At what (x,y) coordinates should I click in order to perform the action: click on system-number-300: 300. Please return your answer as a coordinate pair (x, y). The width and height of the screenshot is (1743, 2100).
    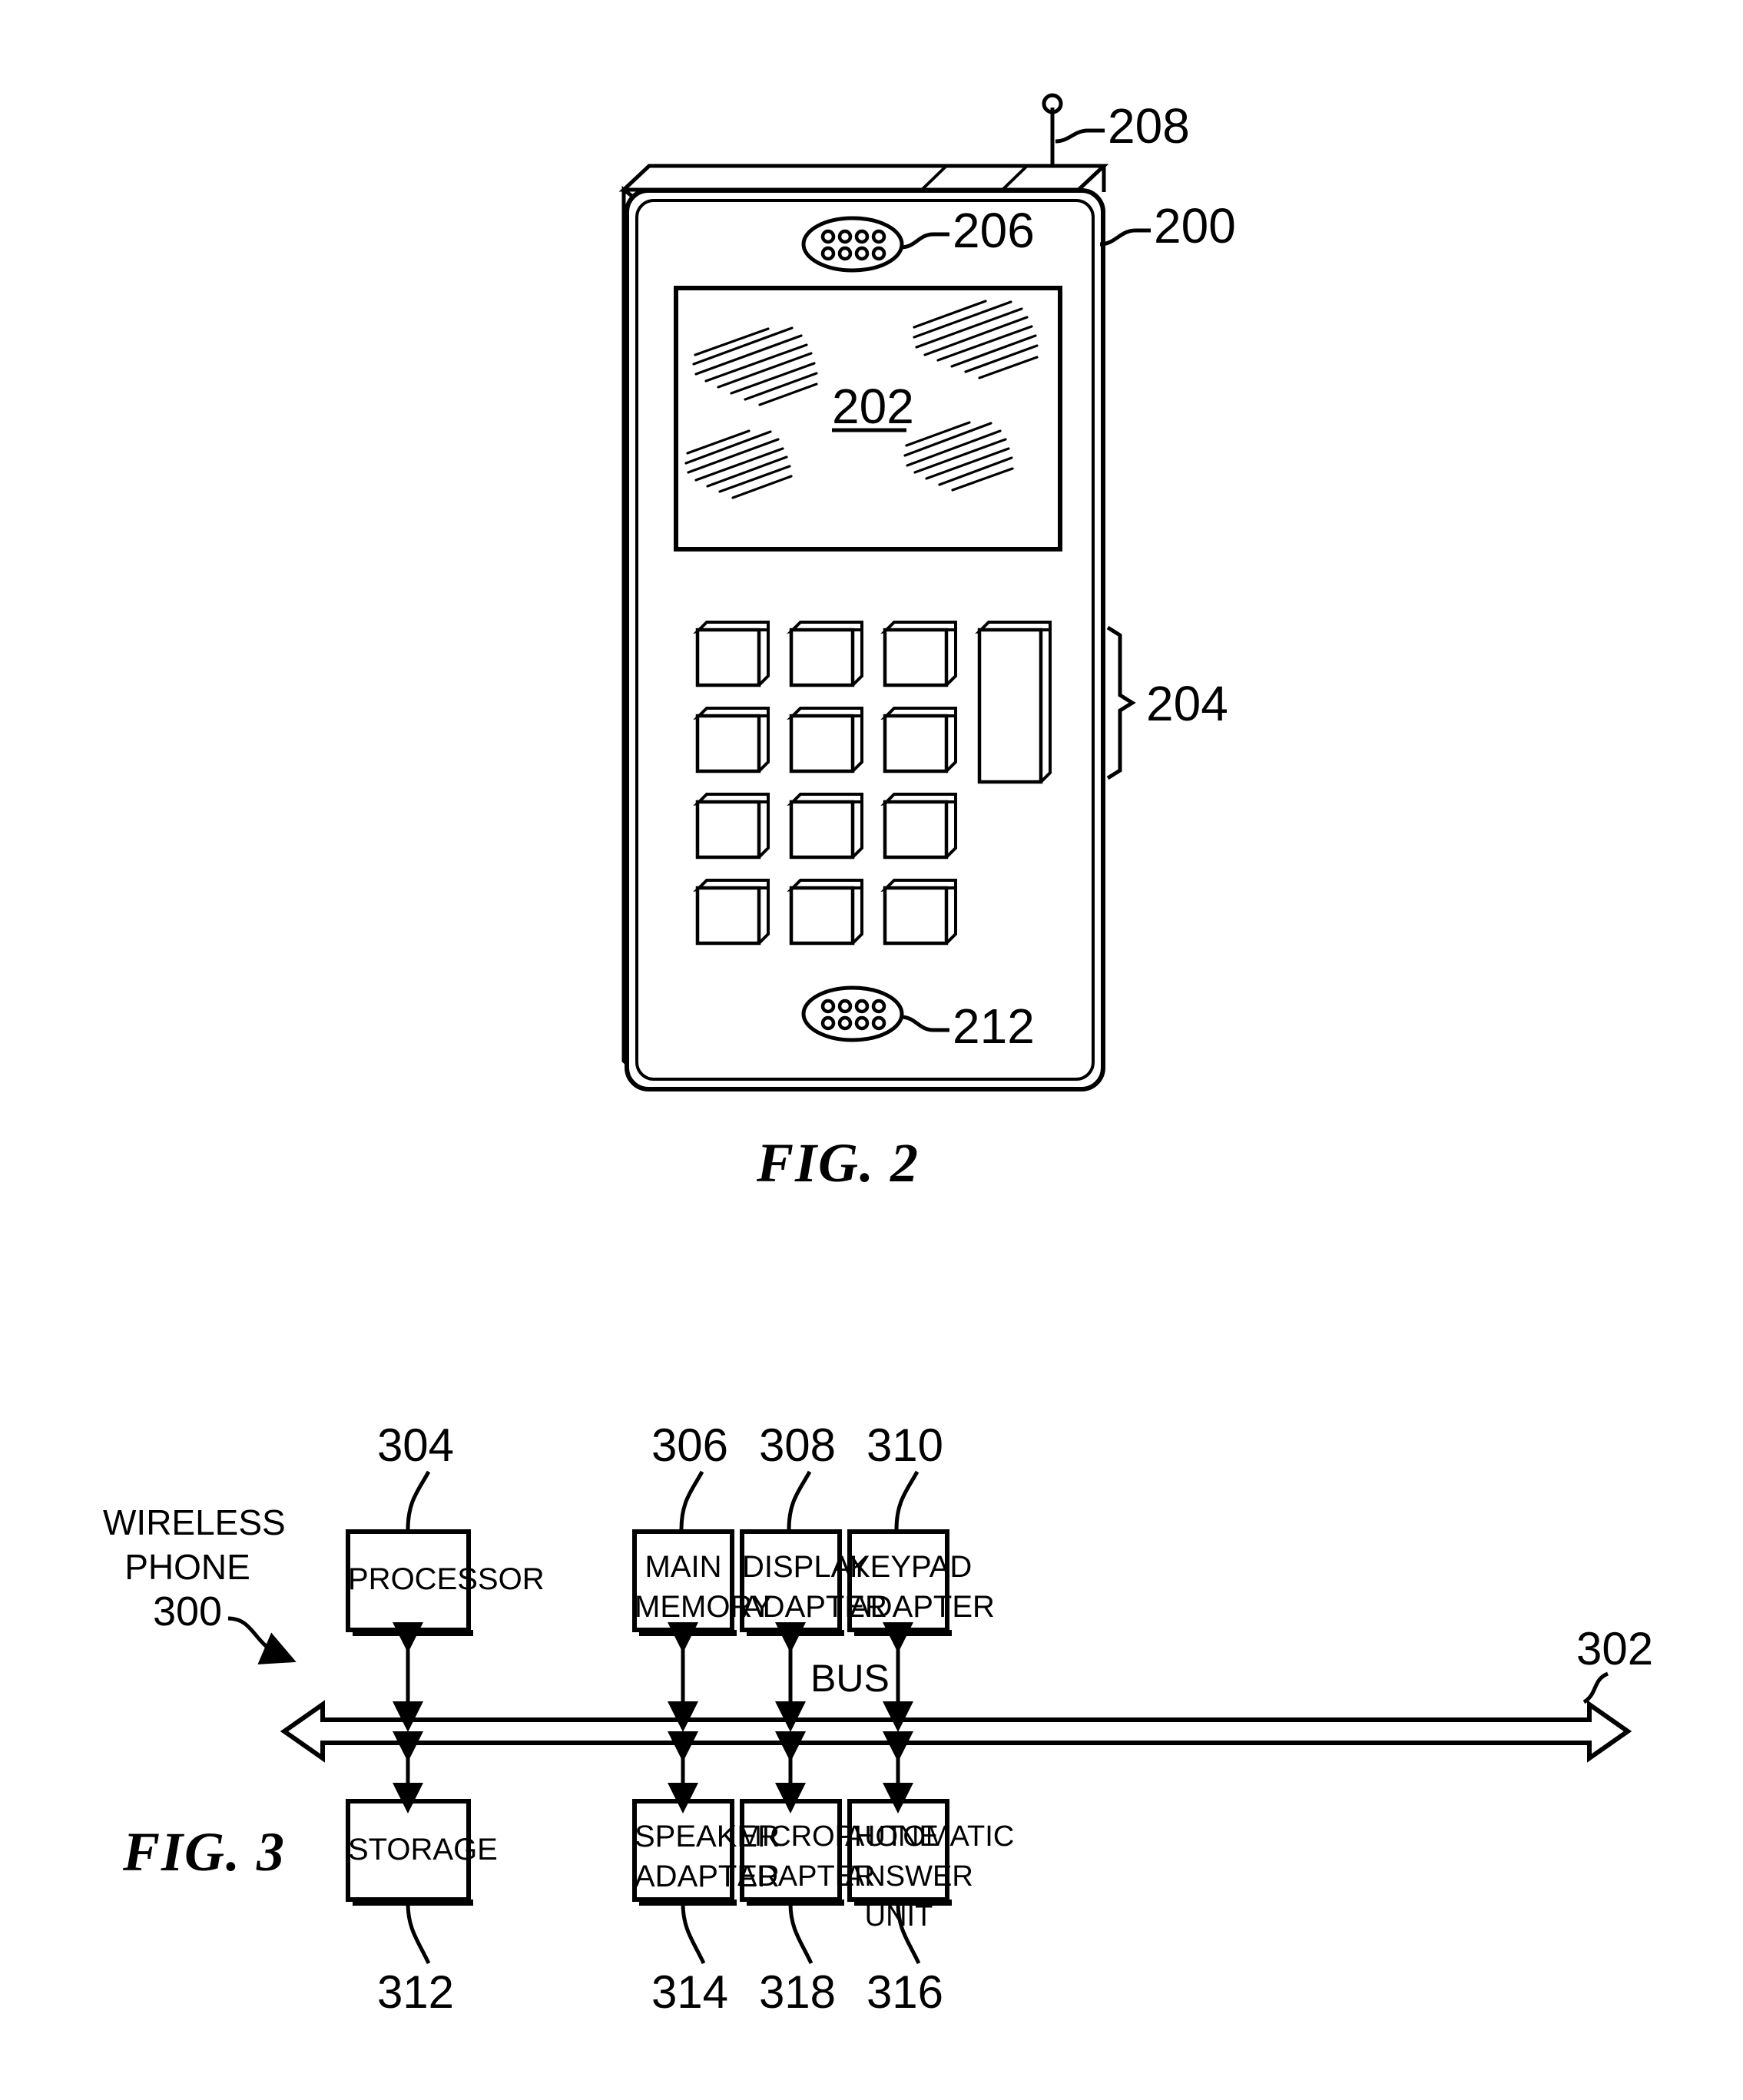
    Looking at the image, I should click on (188, 1611).